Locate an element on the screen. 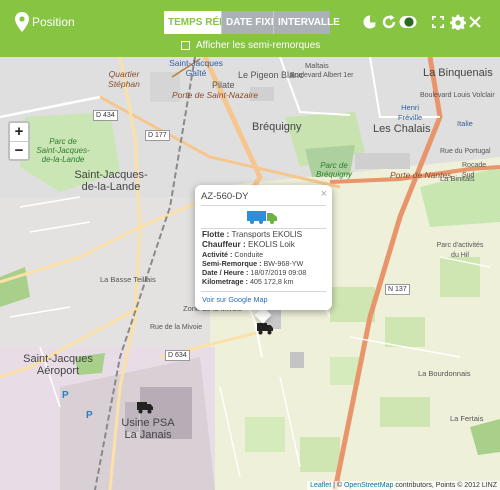  leaflet-link: Leaflet is located at coordinates (320, 485).